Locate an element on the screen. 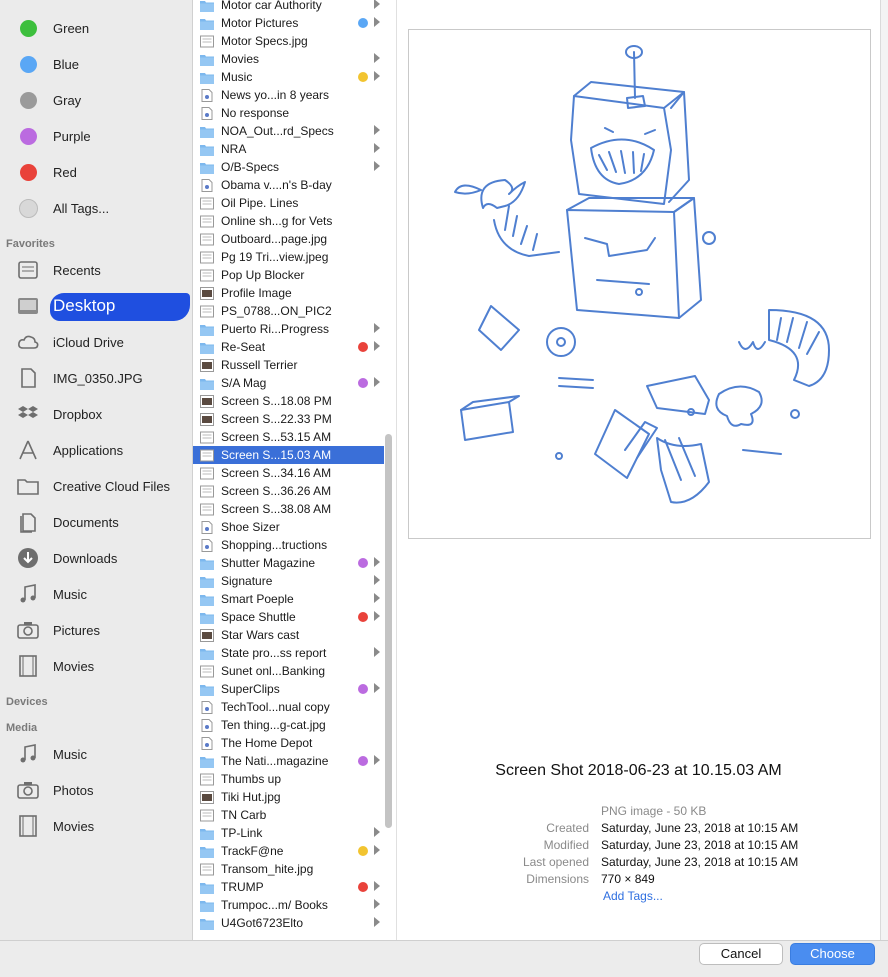 The width and height of the screenshot is (888, 977). file-row: Sunet onl...Banking is located at coordinates (288, 671).